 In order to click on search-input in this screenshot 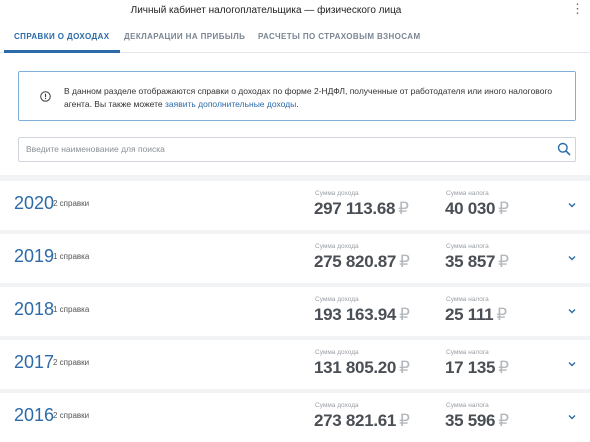, I will do `click(286, 149)`.